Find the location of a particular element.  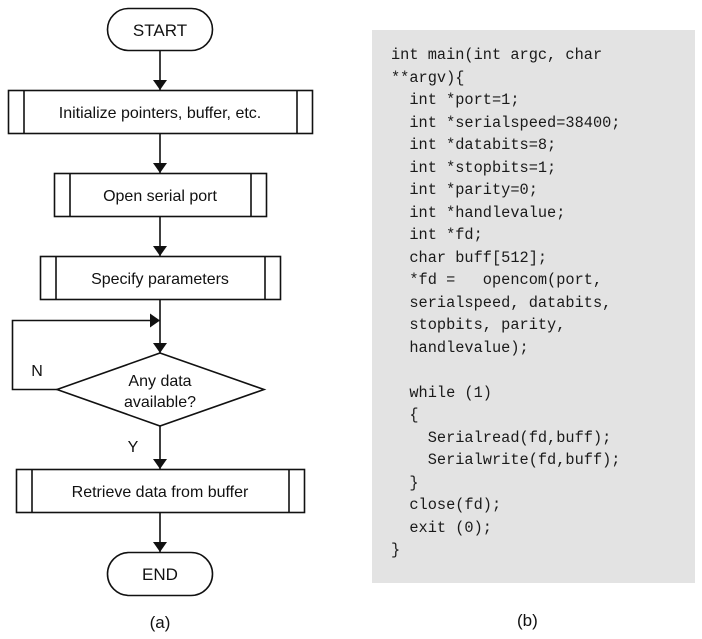

no-label: N is located at coordinates (37, 371).